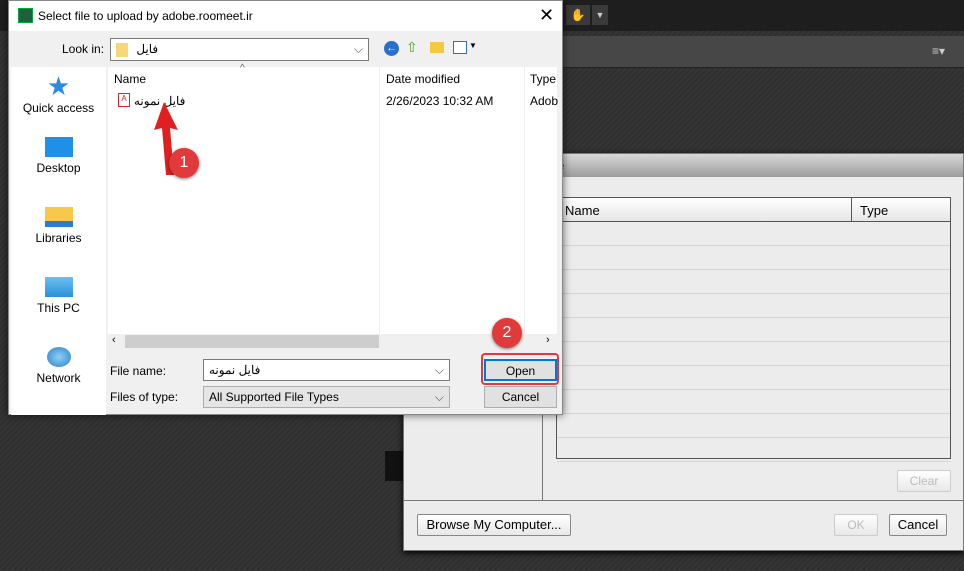 The width and height of the screenshot is (964, 571). Describe the element at coordinates (124, 100) in the screenshot. I see `pdf-icon: A` at that location.